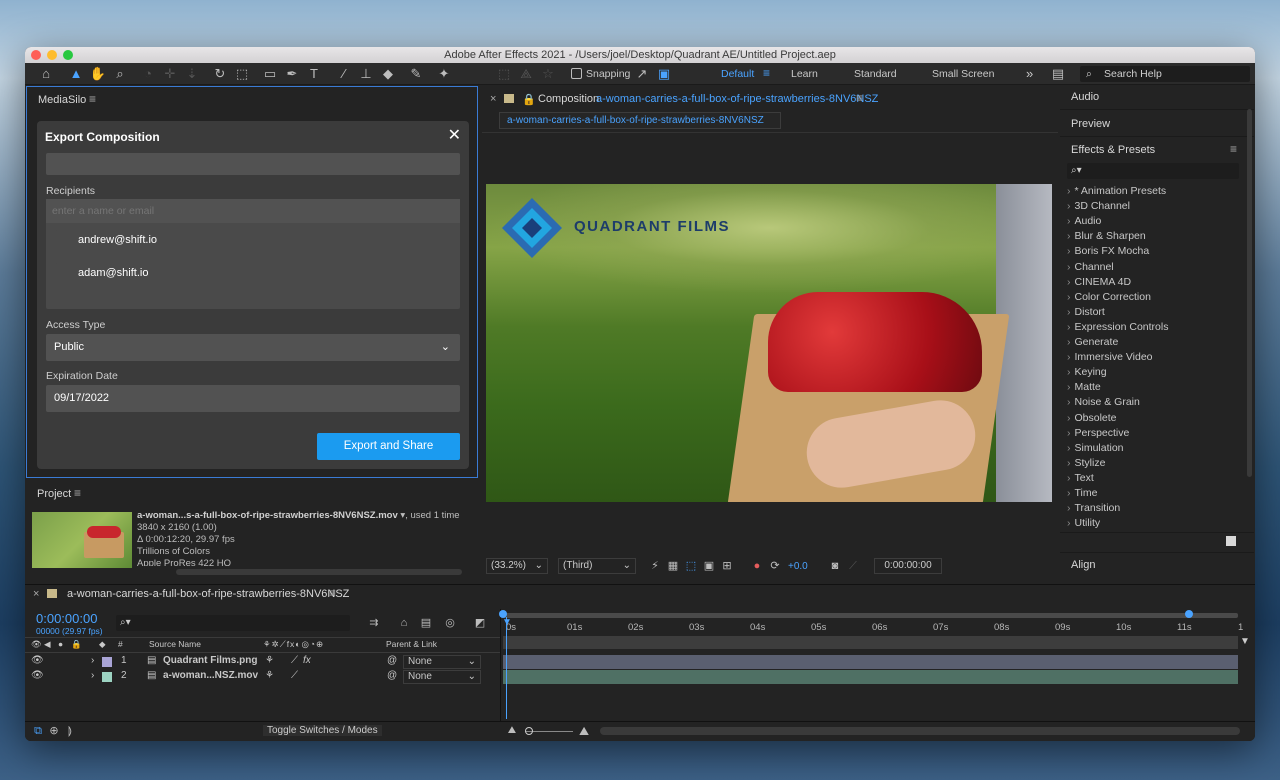 The height and width of the screenshot is (780, 1280). What do you see at coordinates (1095, 448) in the screenshot?
I see `effects-category-item: › Simulation` at bounding box center [1095, 448].